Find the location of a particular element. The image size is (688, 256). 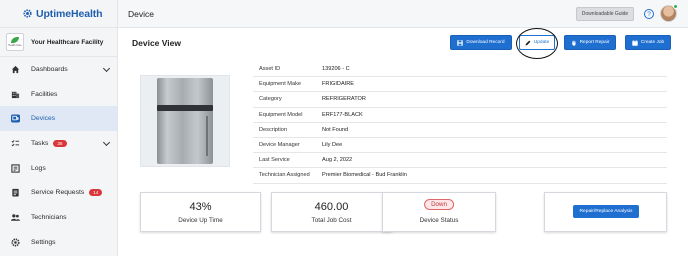

sidebar-item-facilities: Facilities is located at coordinates (58, 94).